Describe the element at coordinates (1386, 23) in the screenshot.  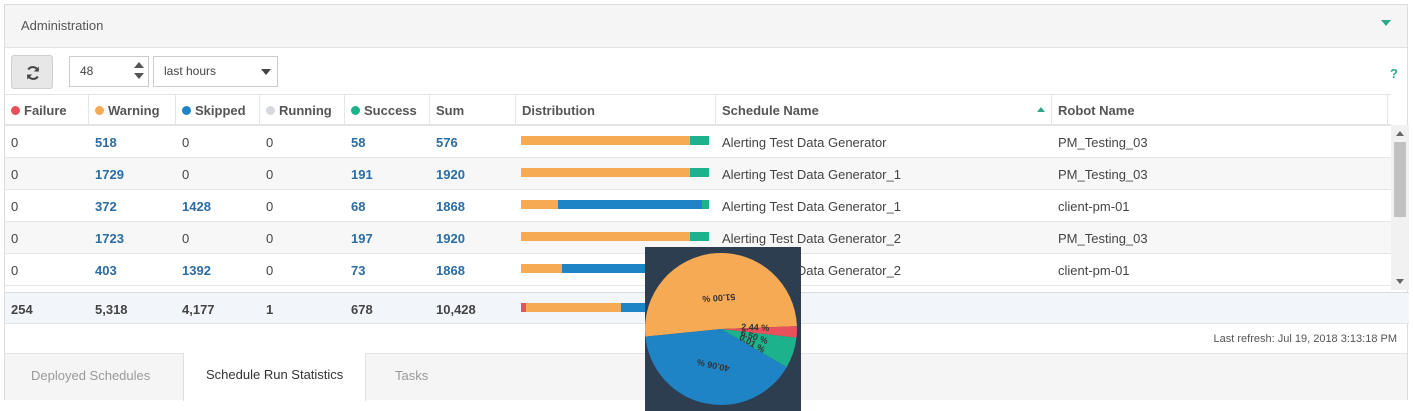
I see `collapse-caret-icon` at that location.